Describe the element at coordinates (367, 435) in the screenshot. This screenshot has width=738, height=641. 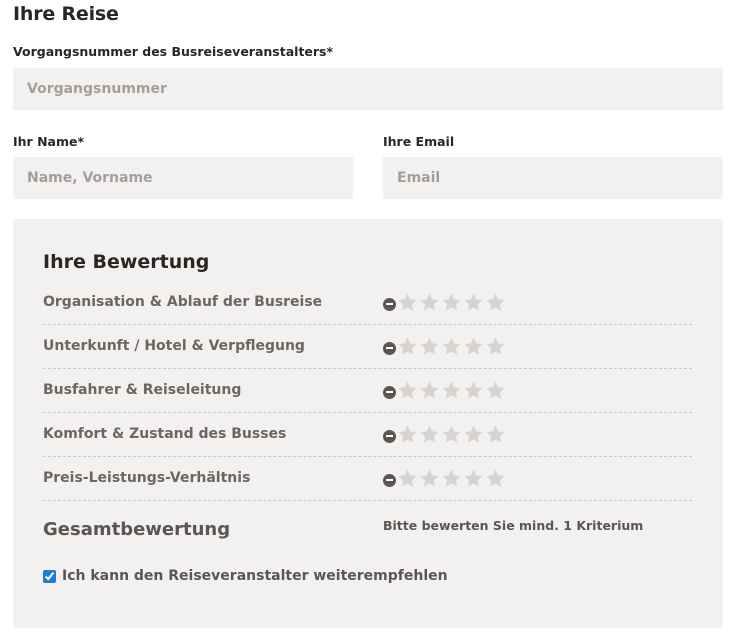
I see `criterion-row: Komfort & Zustand des Busses` at that location.